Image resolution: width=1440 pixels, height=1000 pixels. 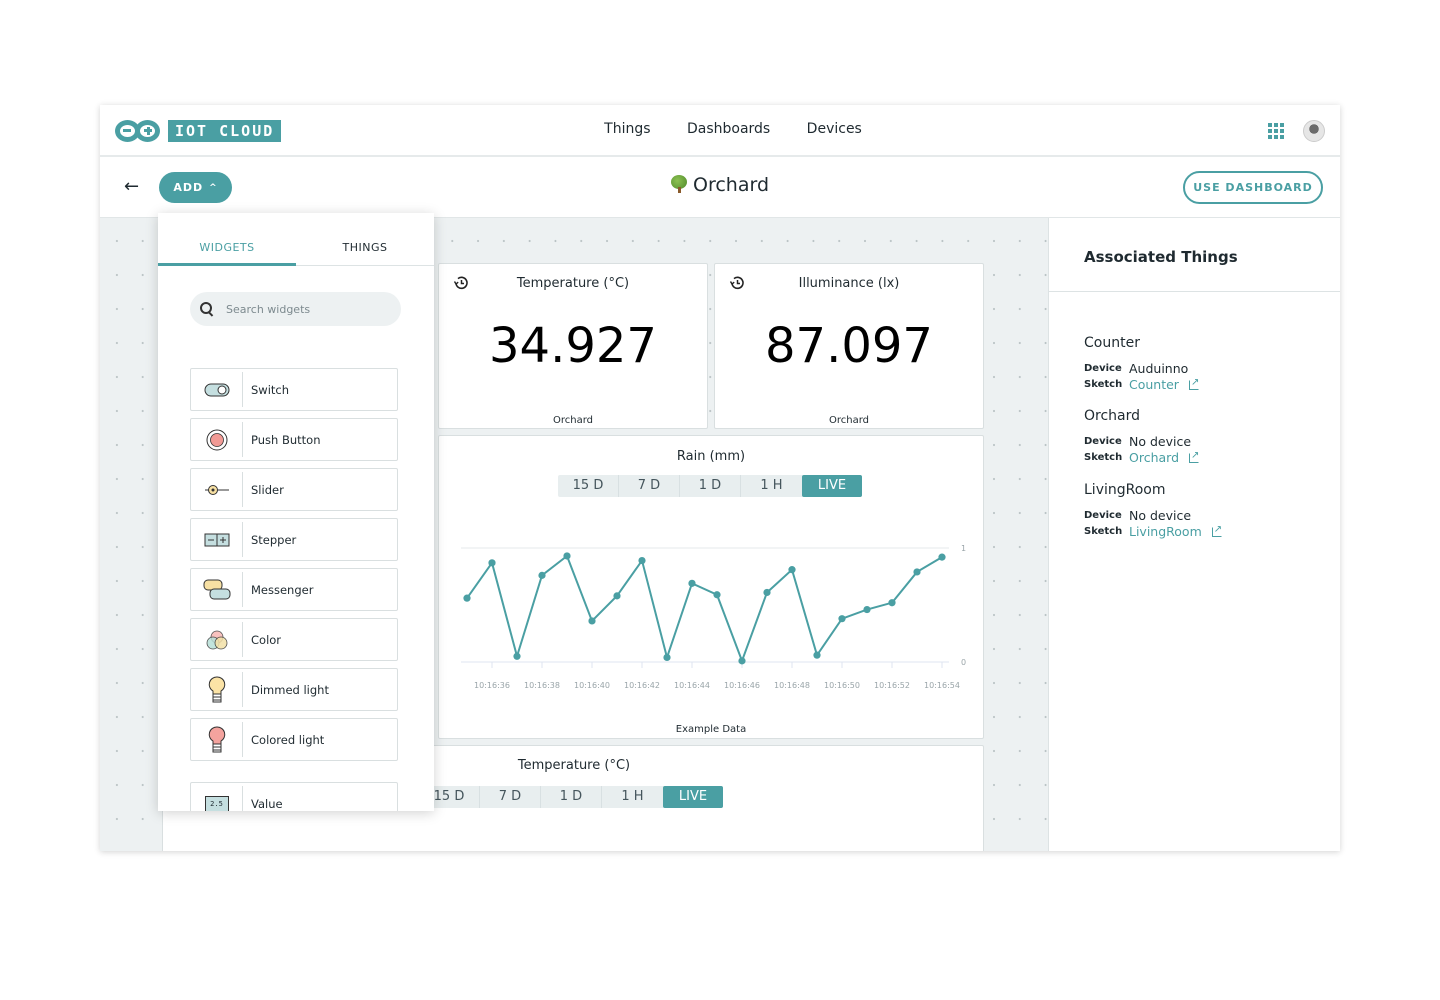 I want to click on series-line, so click(x=704, y=609).